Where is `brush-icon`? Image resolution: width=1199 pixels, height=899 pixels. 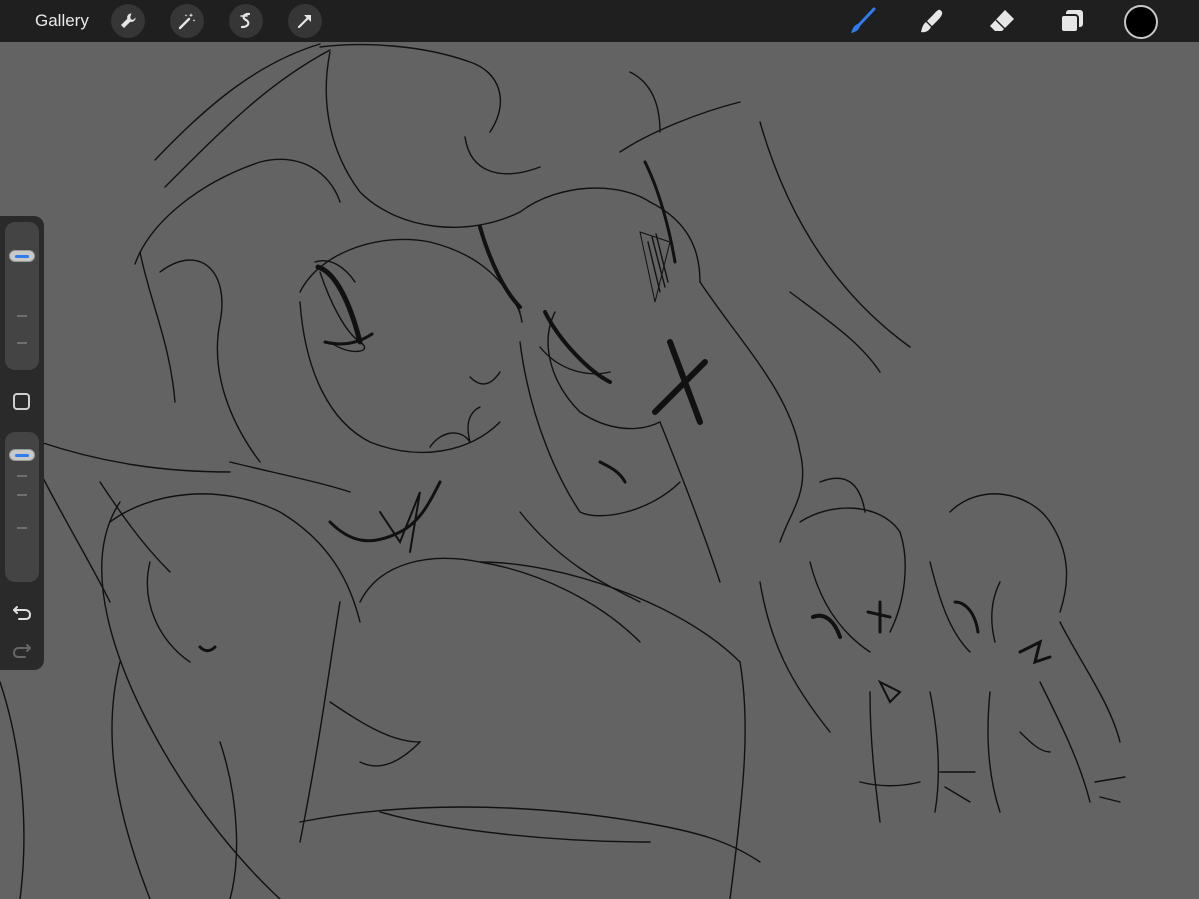 brush-icon is located at coordinates (863, 20).